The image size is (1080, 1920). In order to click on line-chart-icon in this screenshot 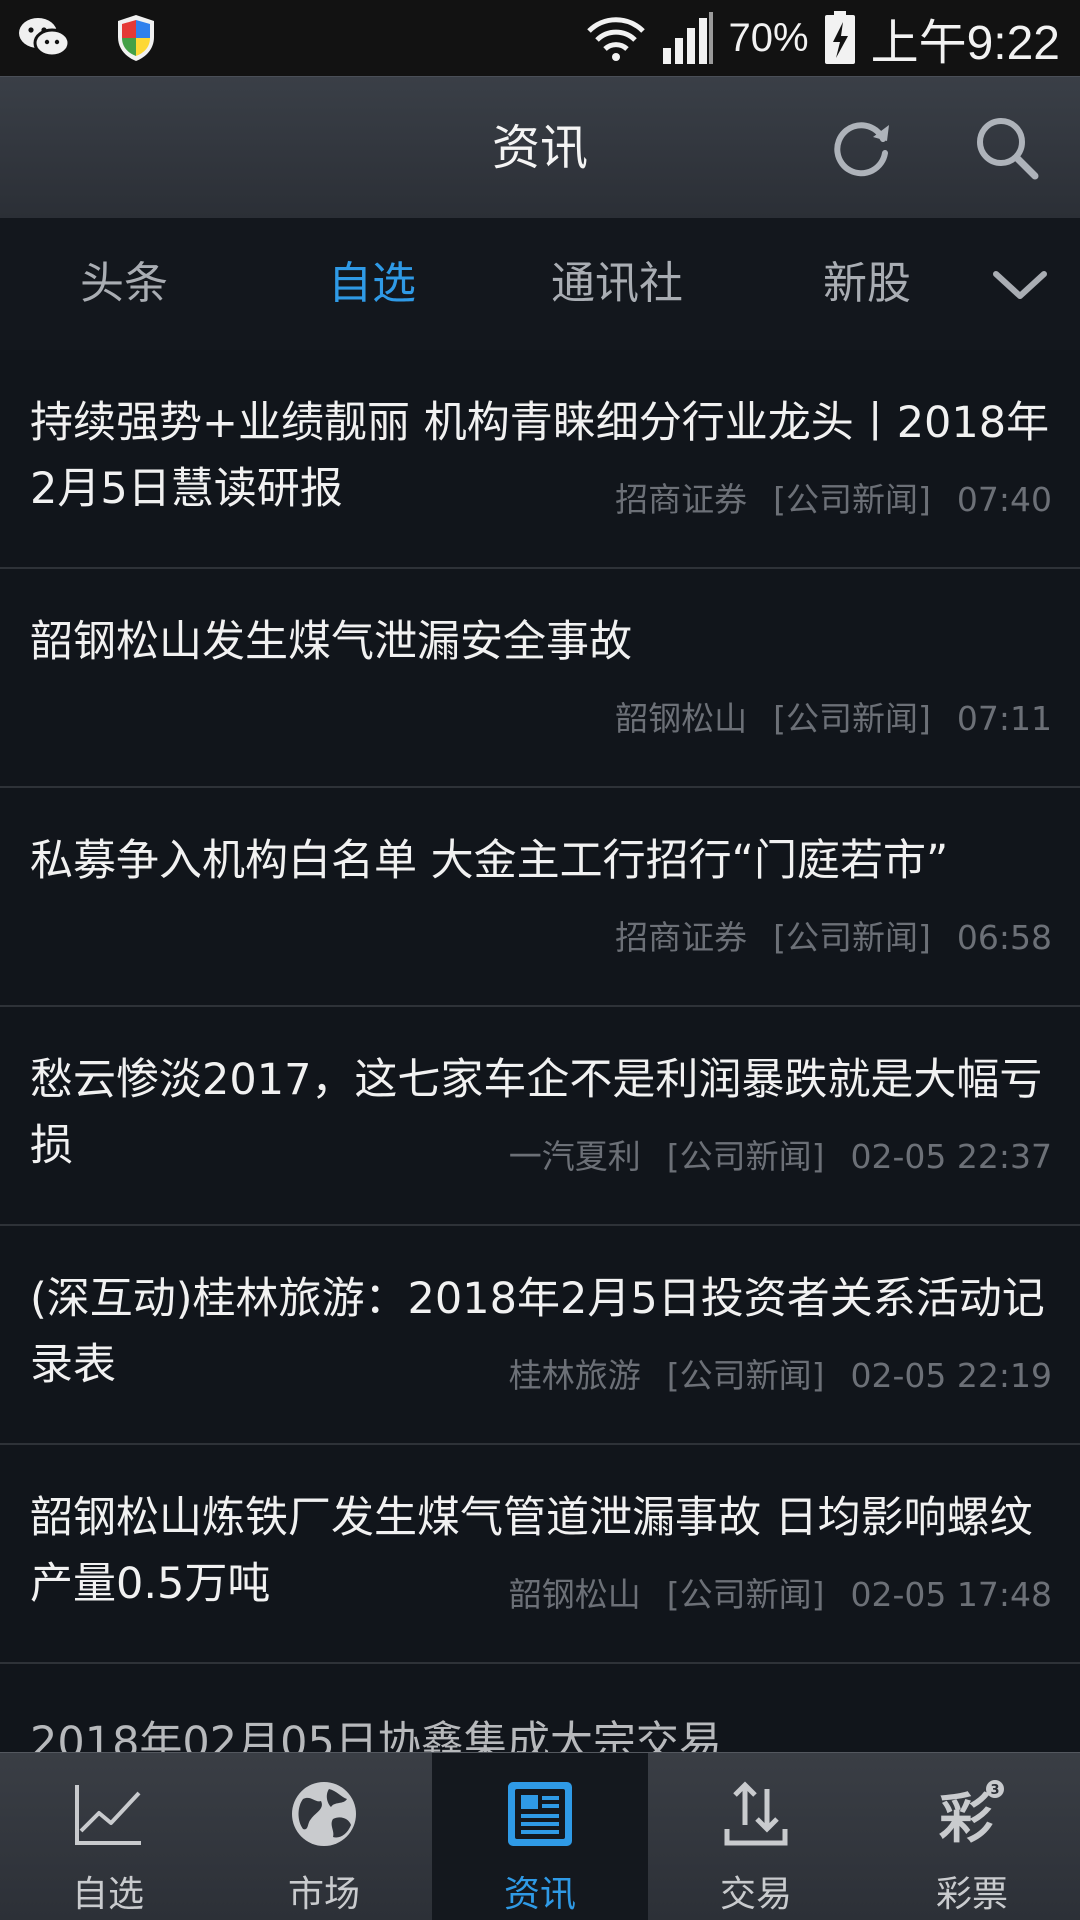, I will do `click(108, 1815)`.